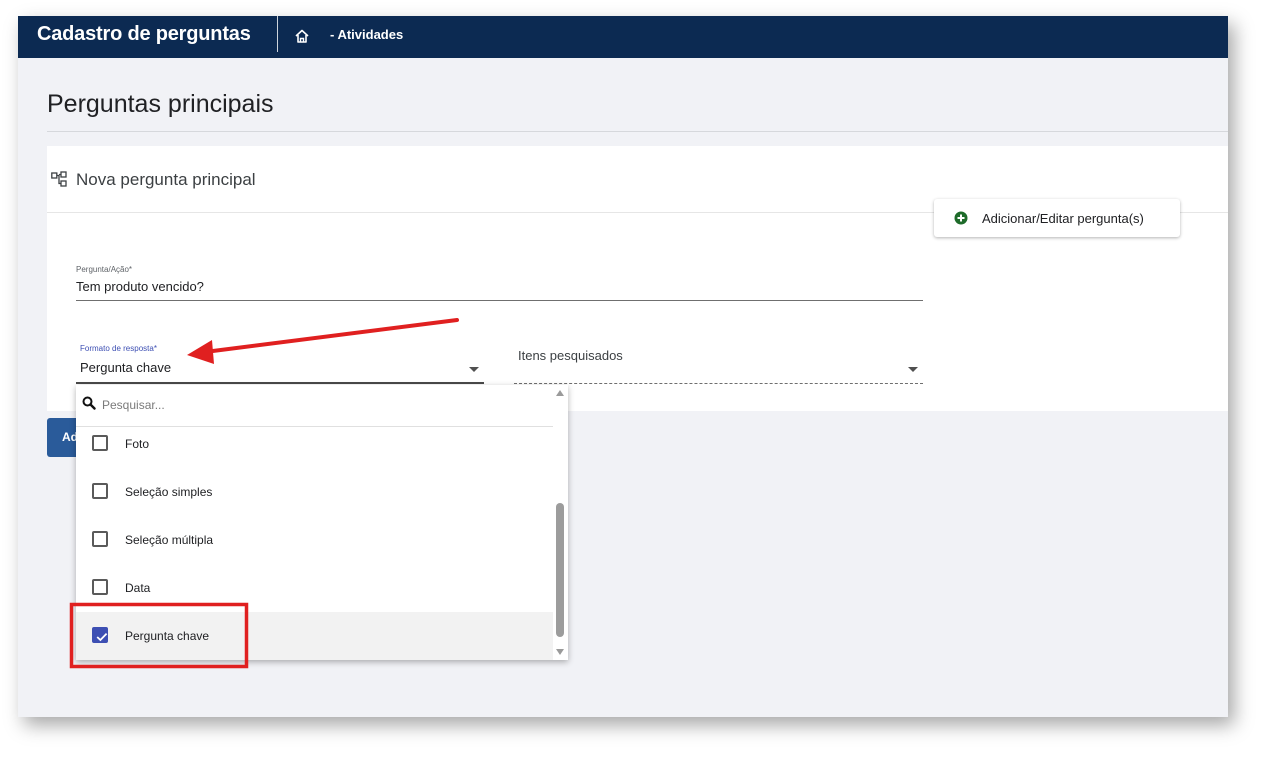 This screenshot has width=1276, height=765. What do you see at coordinates (264, 493) in the screenshot?
I see `annotation-overlay` at bounding box center [264, 493].